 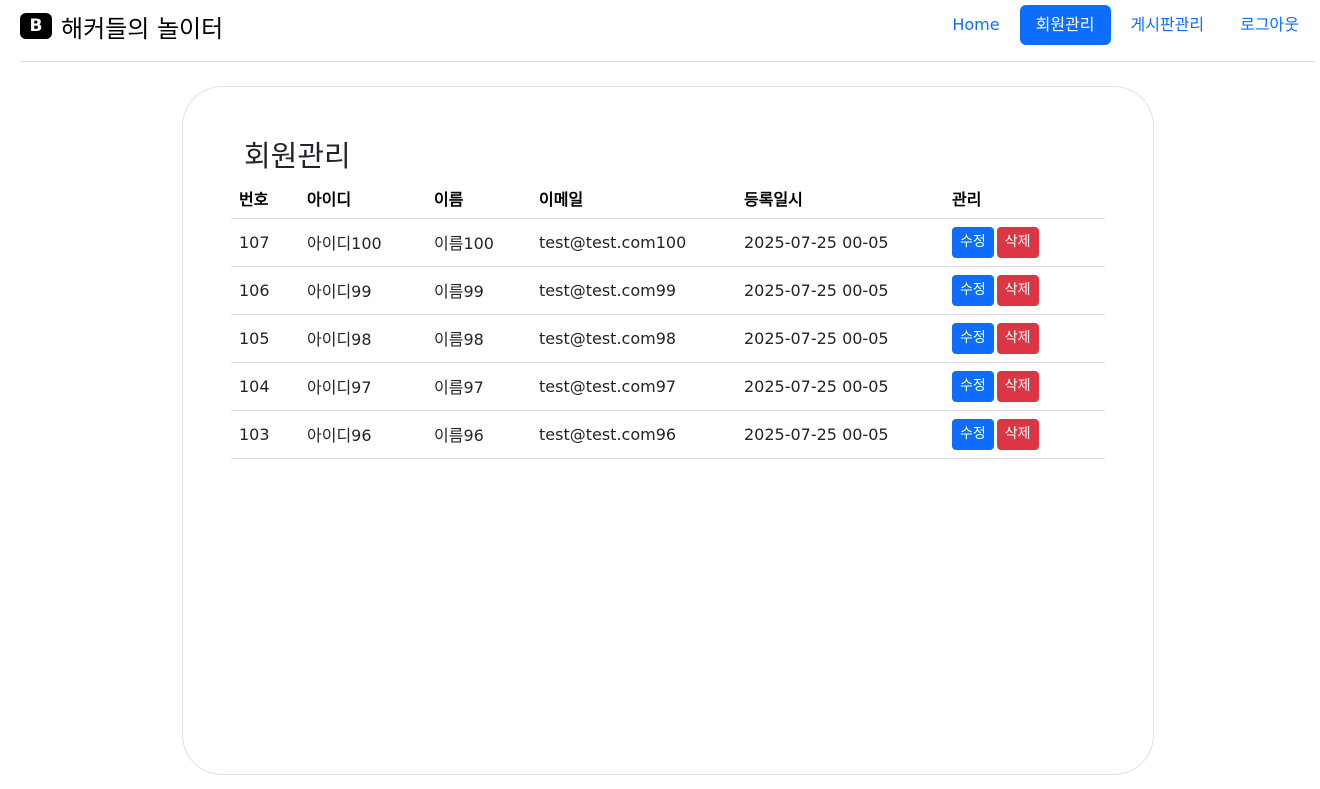 I want to click on nav-logout: 로그아웃, so click(x=1269, y=25).